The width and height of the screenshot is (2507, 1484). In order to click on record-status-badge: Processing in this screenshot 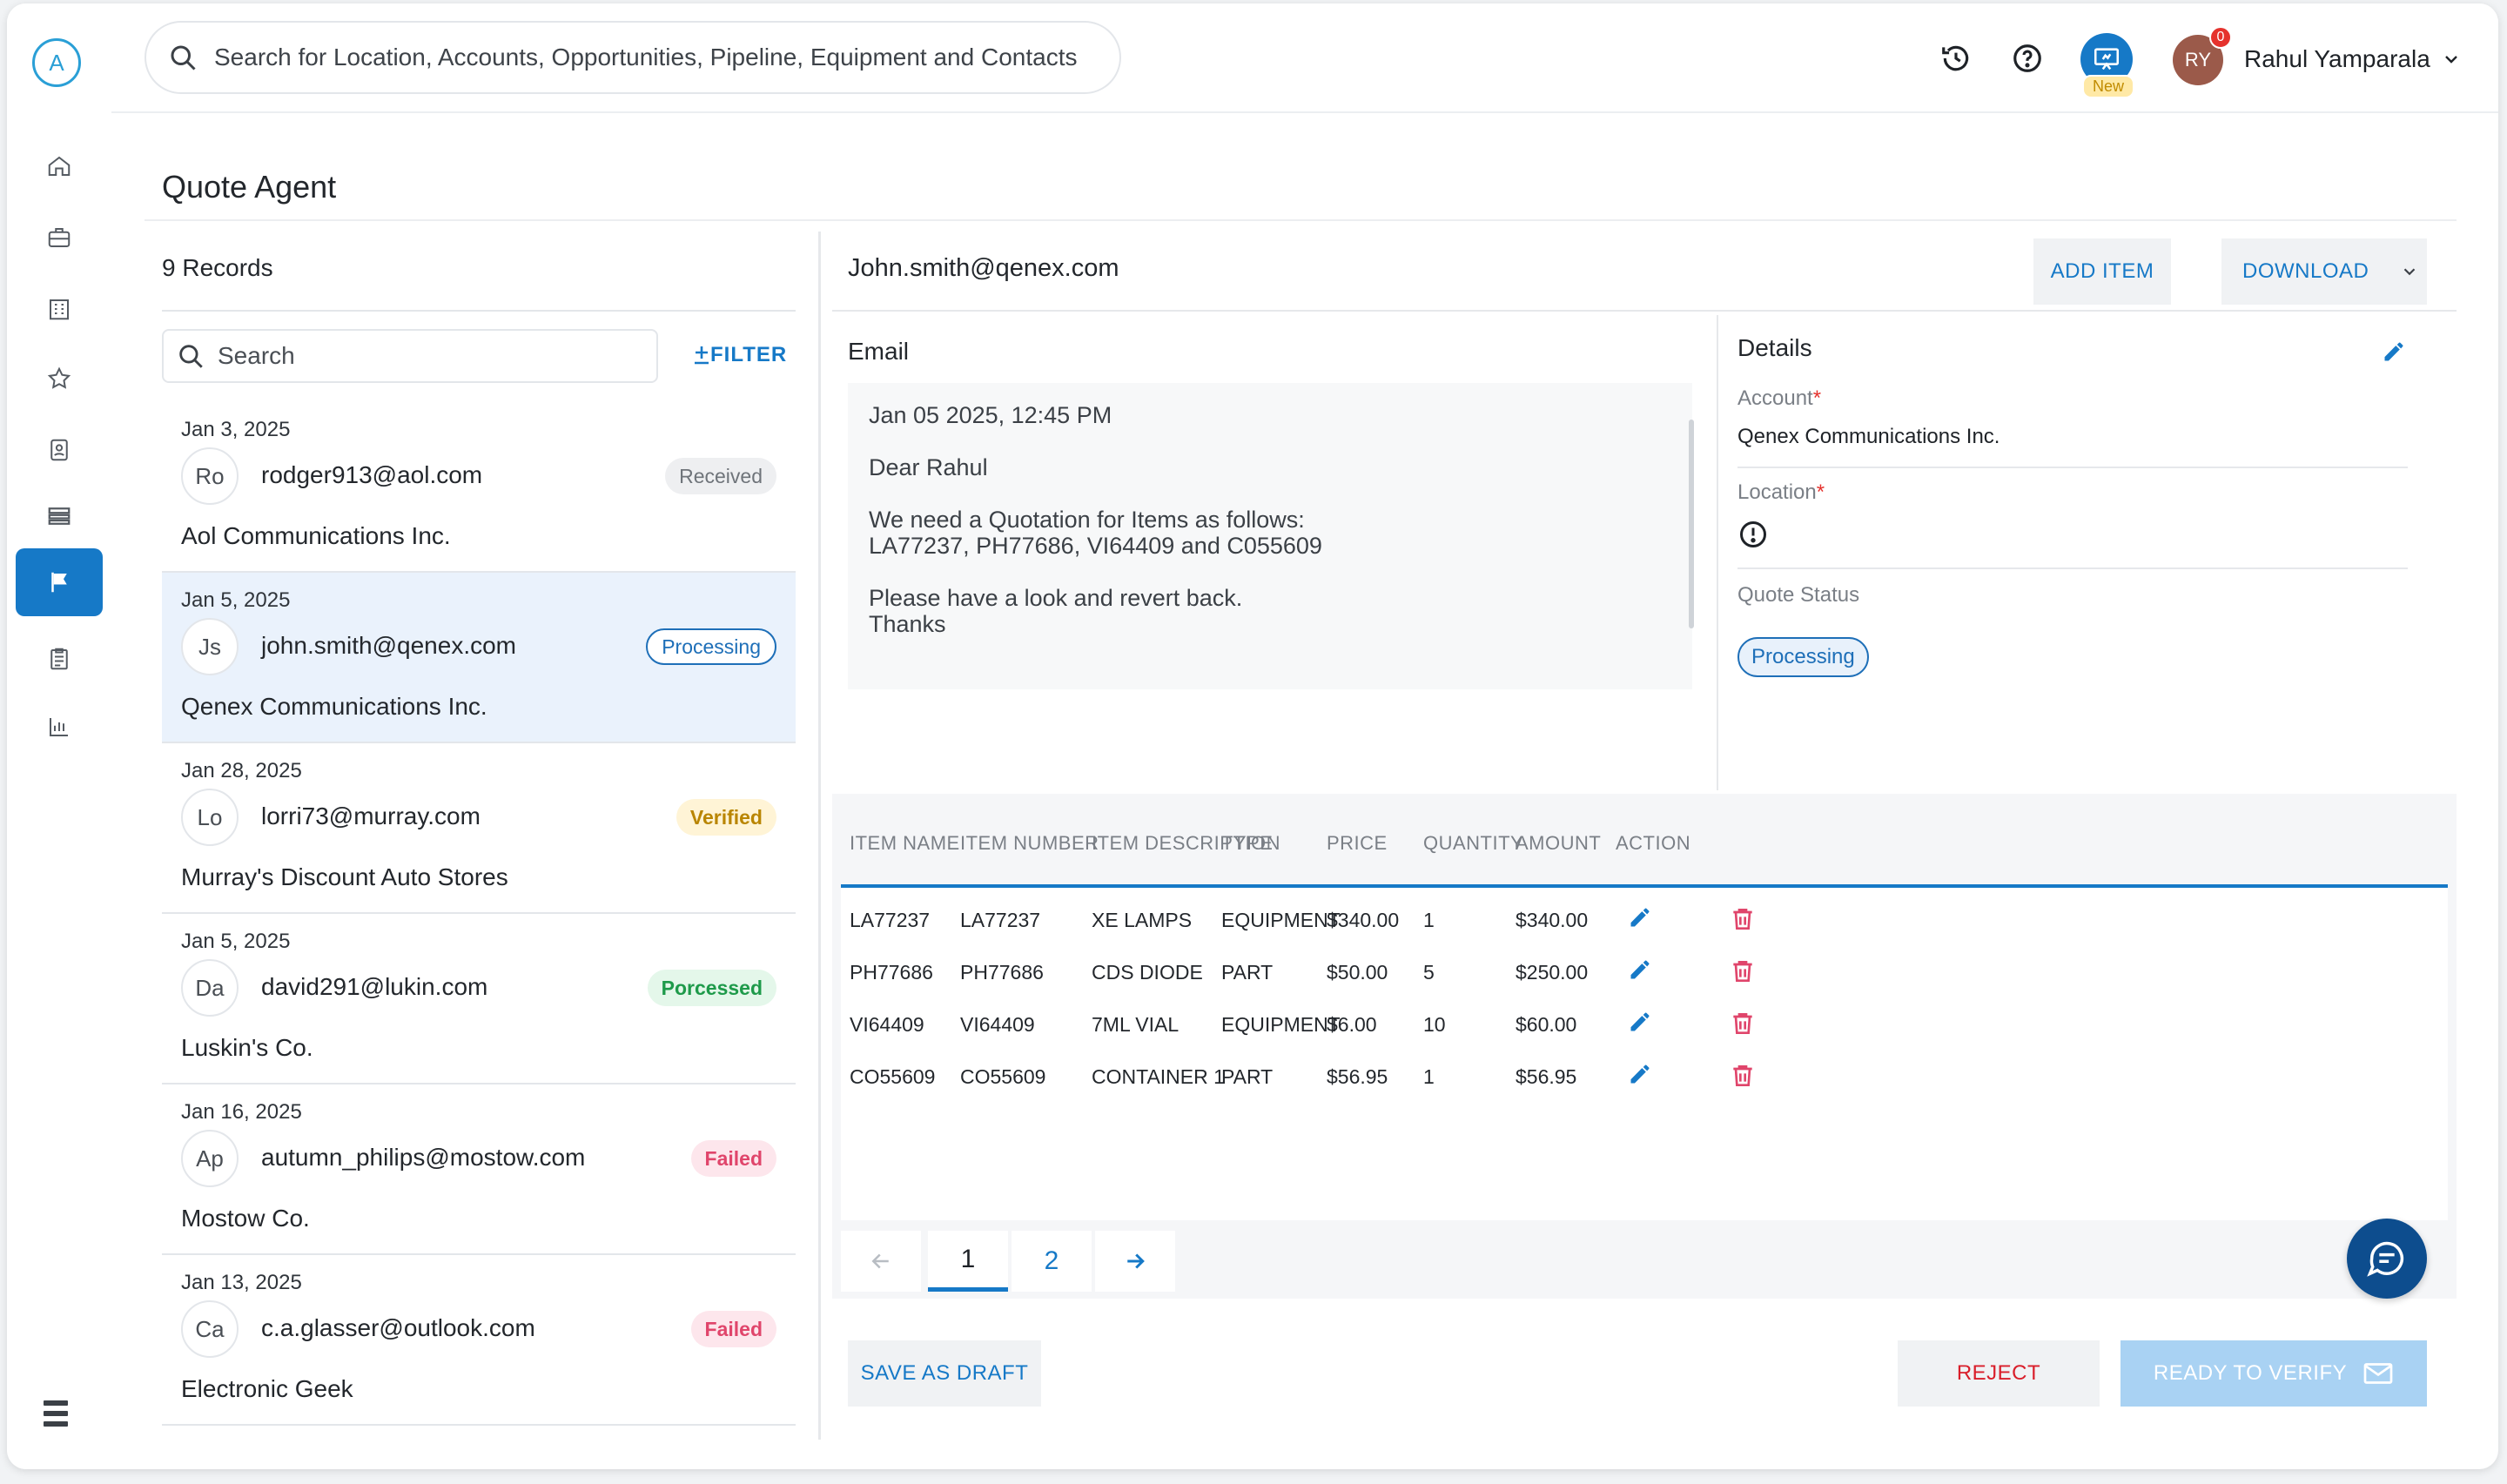, I will do `click(711, 646)`.